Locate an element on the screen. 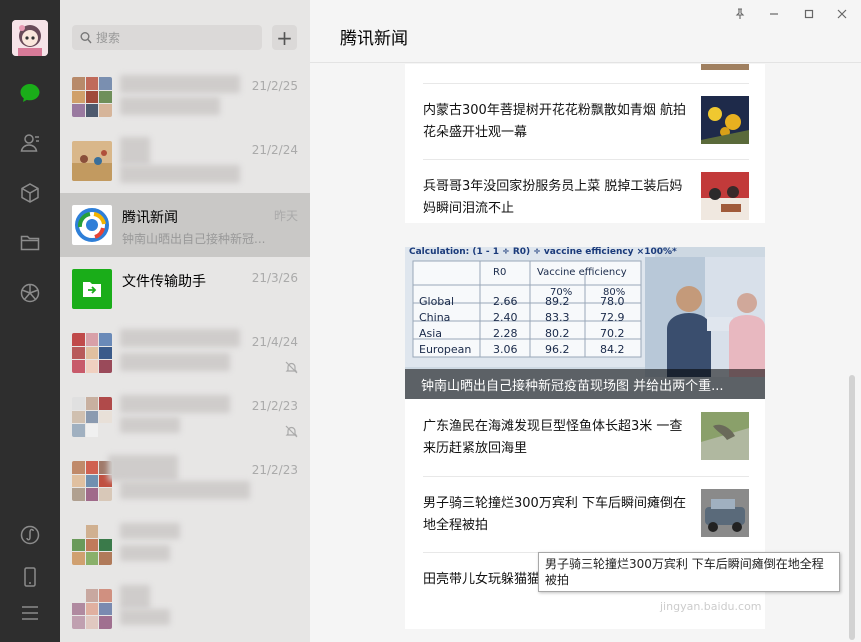  news-headline: 兵哥哥3年没回家扮服务员上菜 脱掉工装后妈妈瞬间泪流不止 is located at coordinates (553, 197).